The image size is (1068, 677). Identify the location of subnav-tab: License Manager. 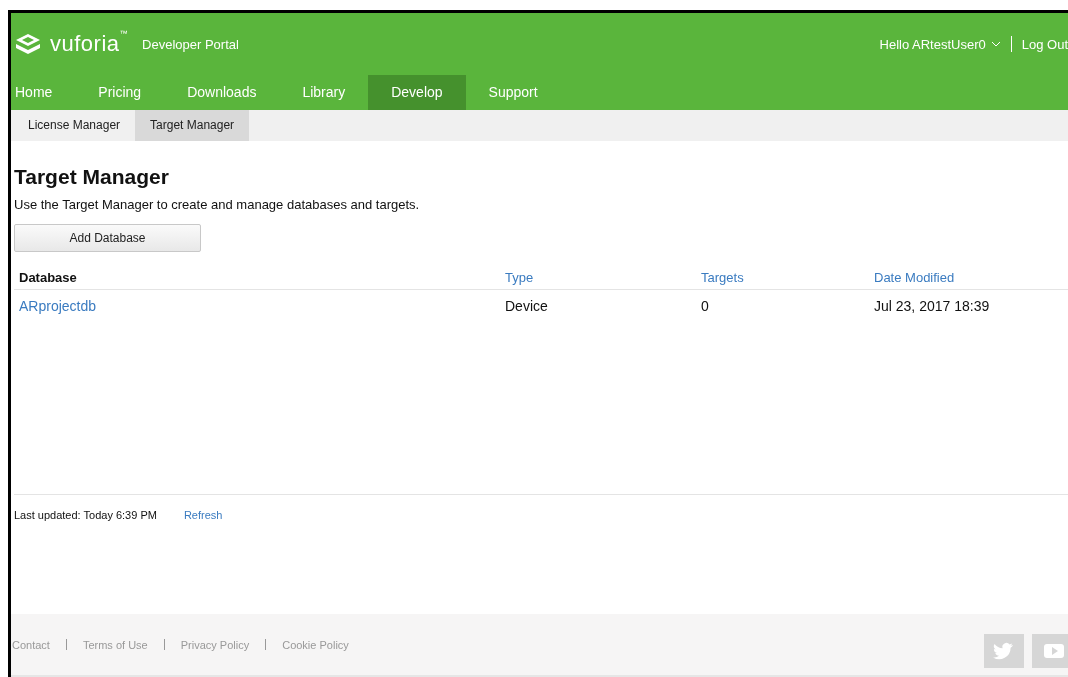
(74, 125).